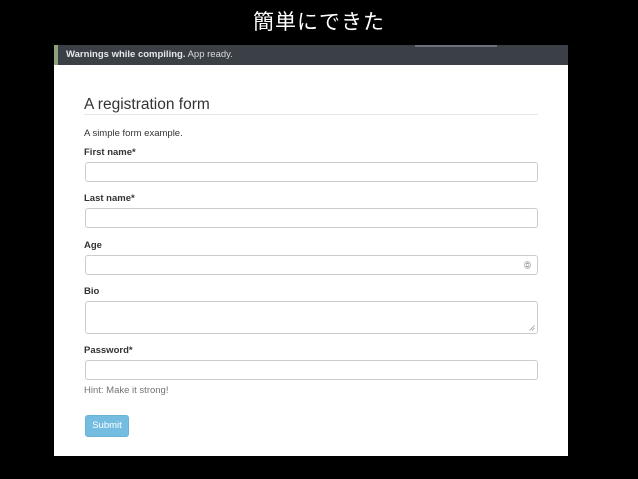 Image resolution: width=638 pixels, height=479 pixels. I want to click on status-bar: Warnings while compiling. App ready., so click(311, 55).